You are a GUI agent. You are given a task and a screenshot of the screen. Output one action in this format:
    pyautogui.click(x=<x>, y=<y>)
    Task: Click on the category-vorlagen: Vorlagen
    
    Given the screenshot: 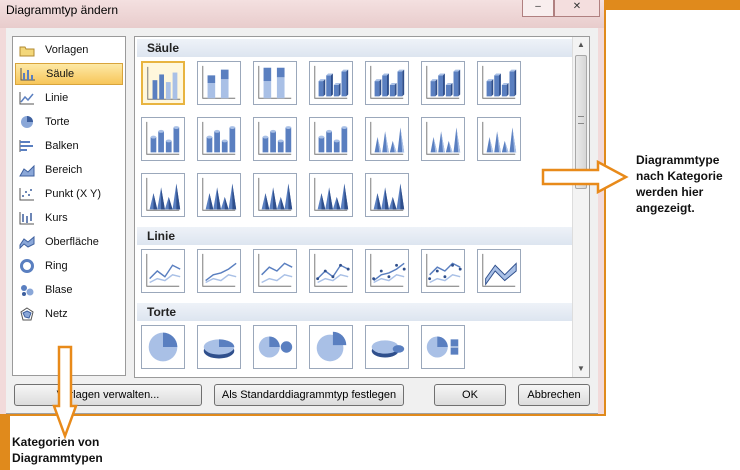 What is the action you would take?
    pyautogui.click(x=69, y=50)
    